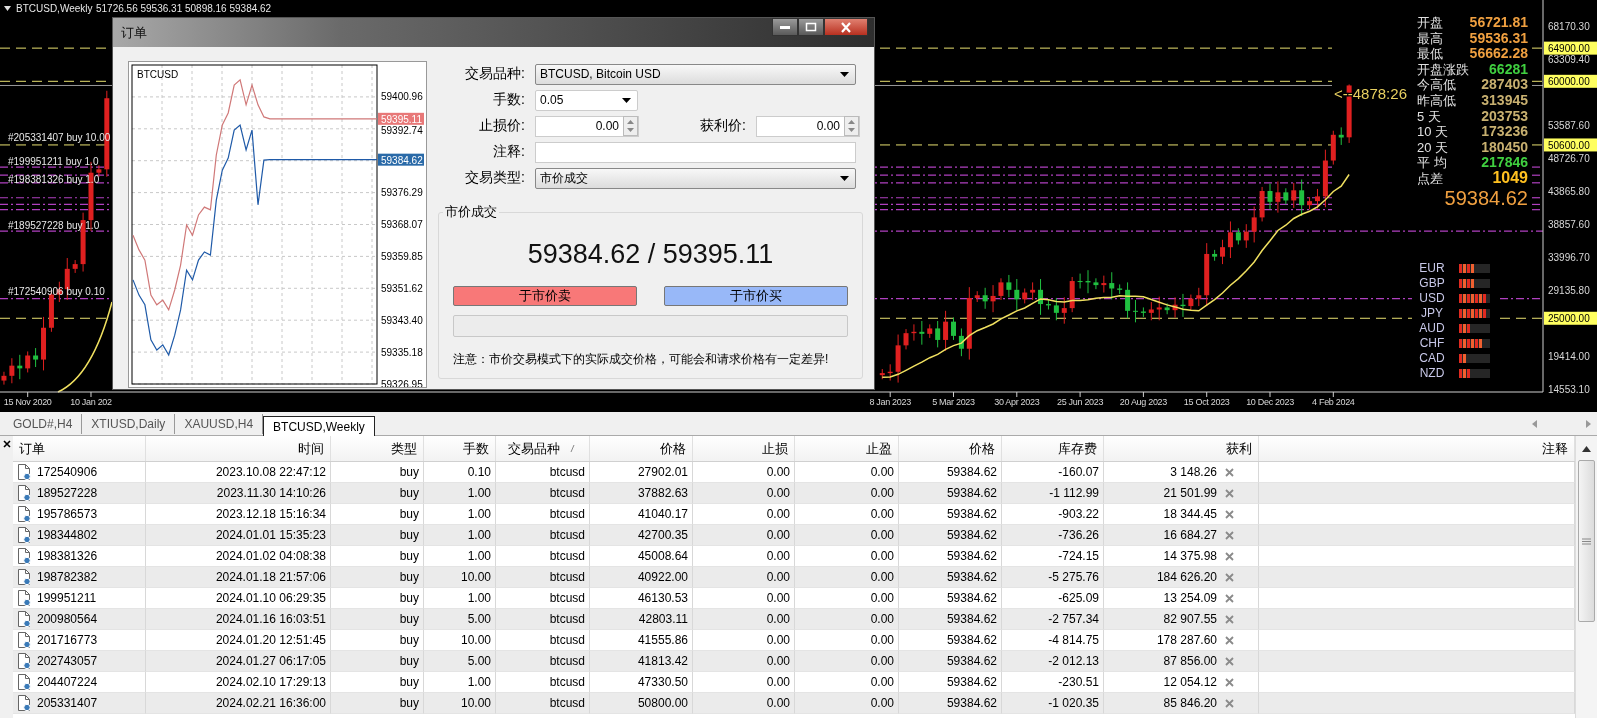  What do you see at coordinates (1078, 598) in the screenshot?
I see `table-cell: -625.09` at bounding box center [1078, 598].